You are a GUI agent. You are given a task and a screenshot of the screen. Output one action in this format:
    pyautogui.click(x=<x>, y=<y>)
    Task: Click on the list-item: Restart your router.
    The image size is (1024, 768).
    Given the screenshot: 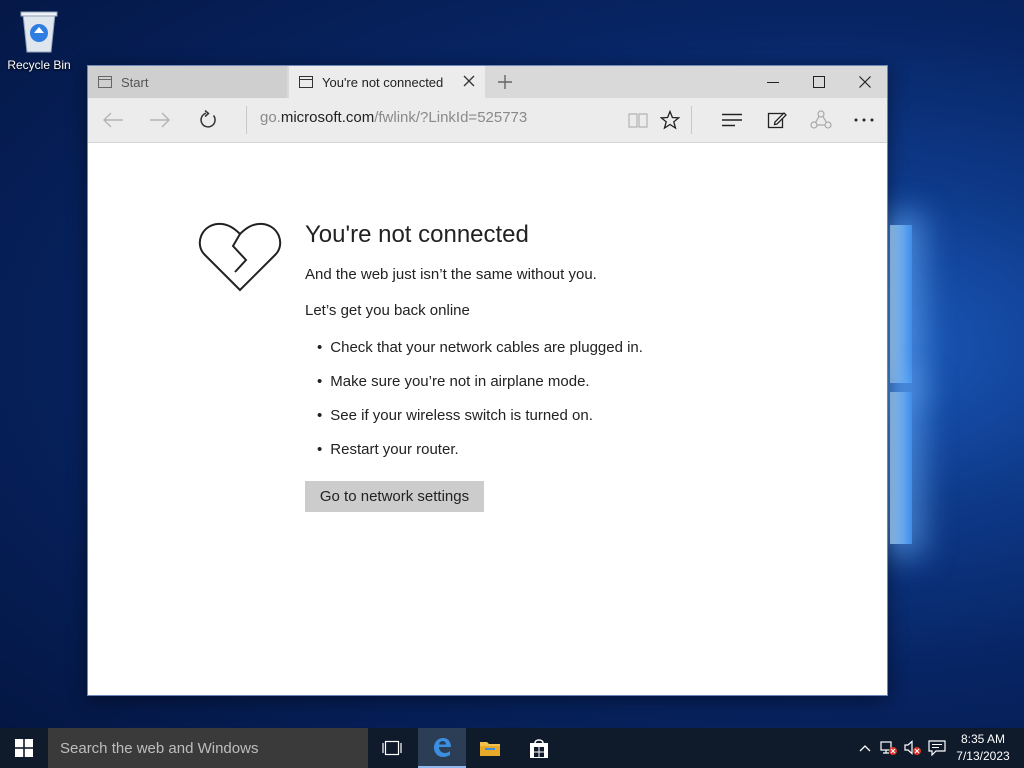 What is the action you would take?
    pyautogui.click(x=480, y=458)
    